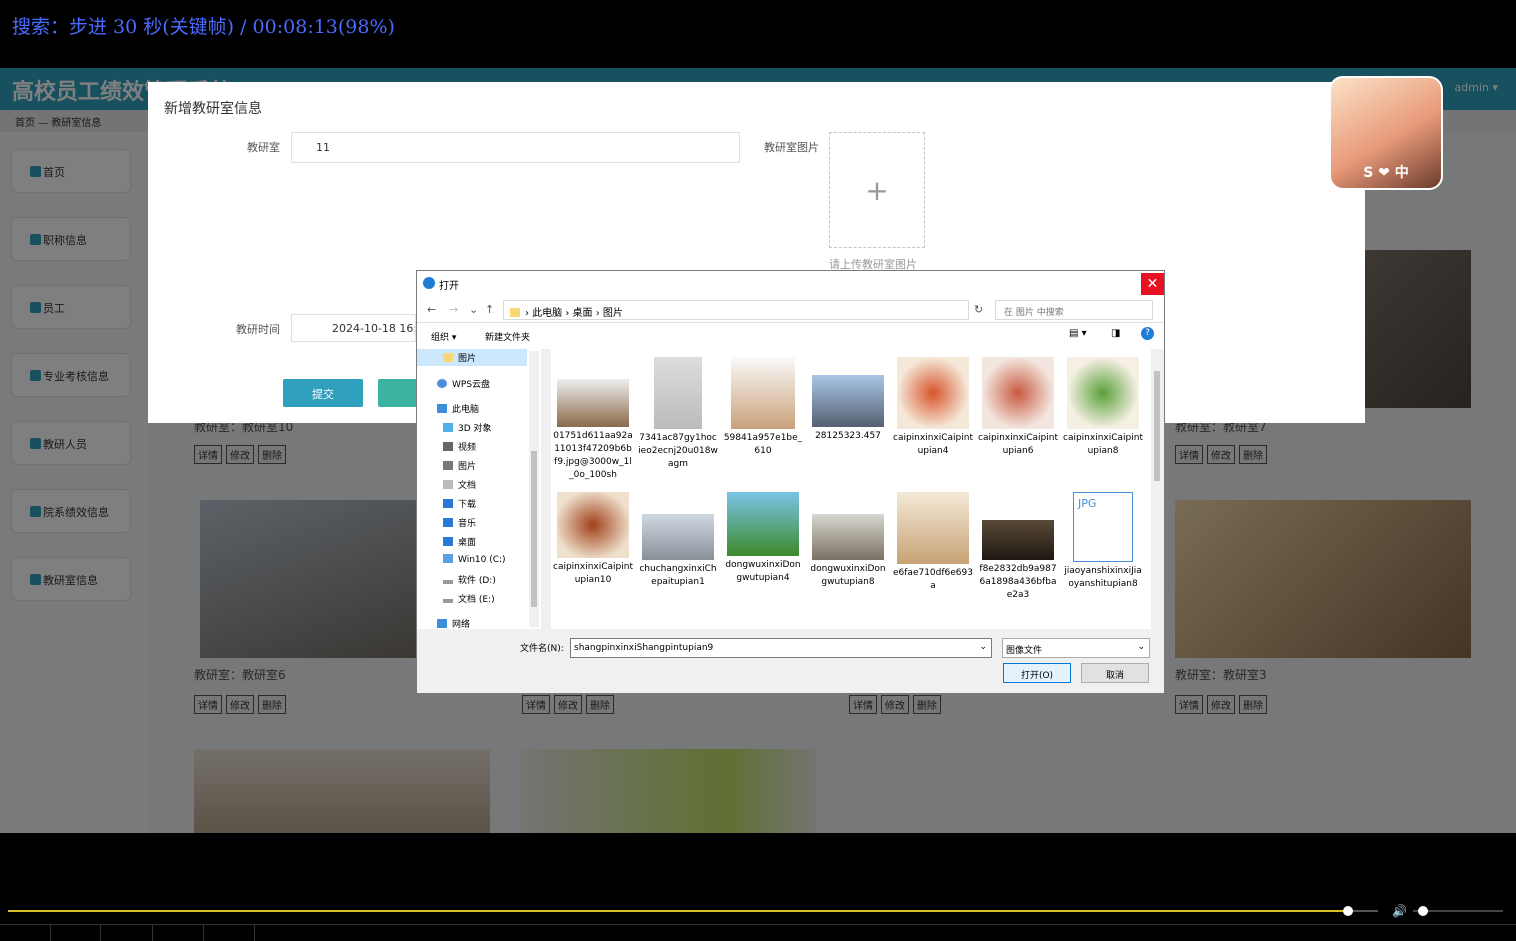 This screenshot has width=1516, height=941. Describe the element at coordinates (593, 539) in the screenshot. I see `file-item: caipinxinxiCaipintupian10` at that location.